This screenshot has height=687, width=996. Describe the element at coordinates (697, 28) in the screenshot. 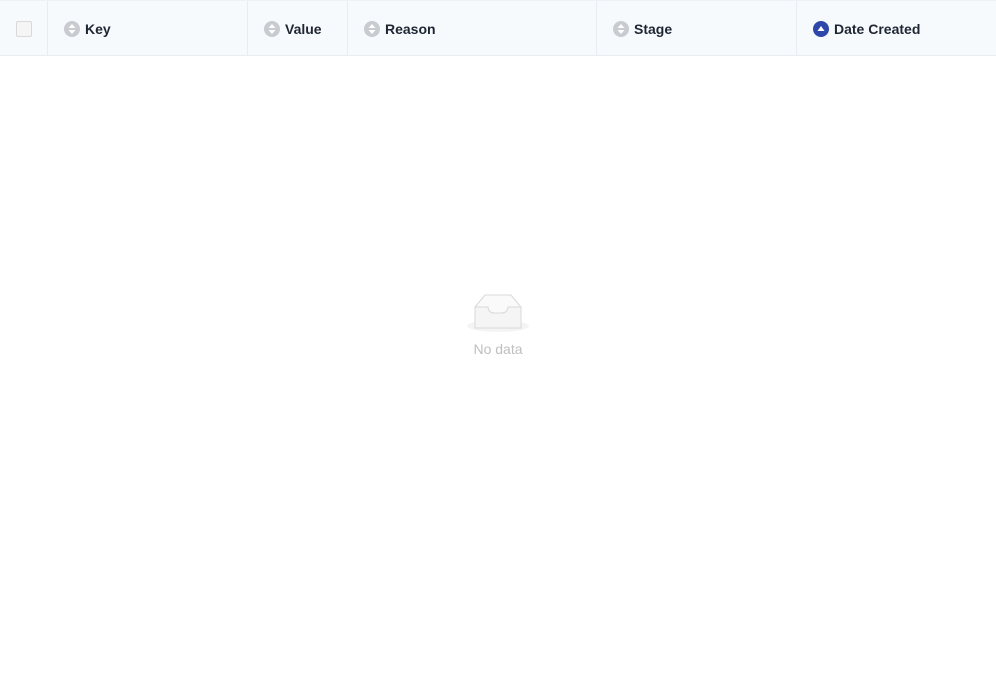

I see `column-header-stage: Stage` at that location.